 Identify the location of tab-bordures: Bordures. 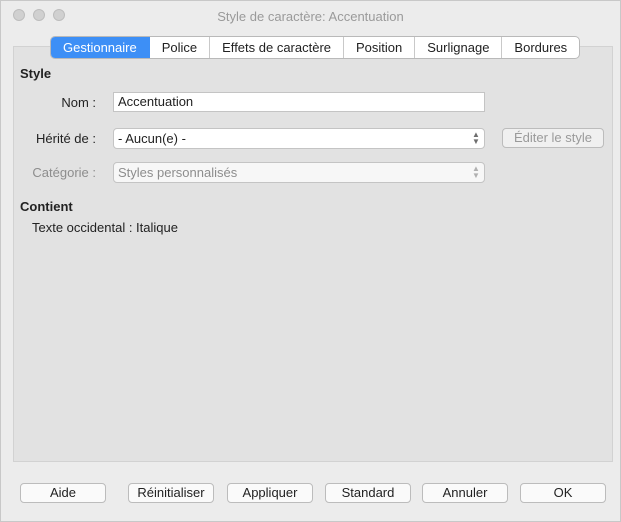
(540, 47).